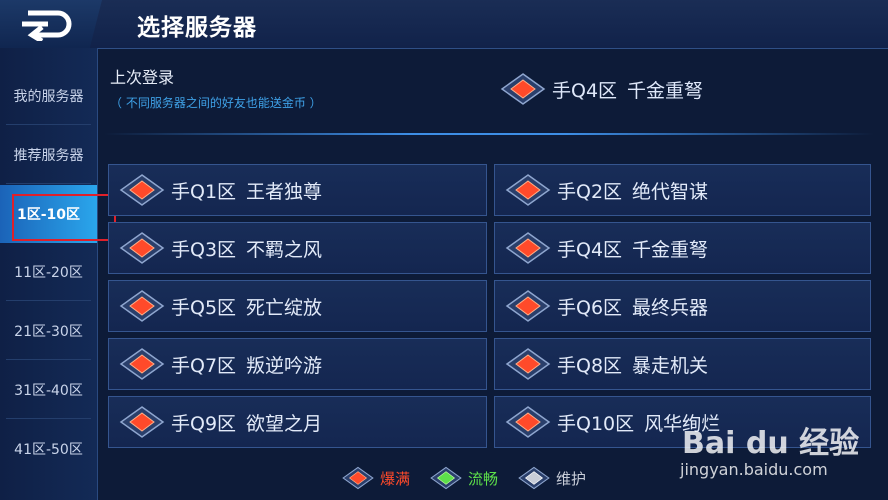  What do you see at coordinates (284, 191) in the screenshot?
I see `server-name: 王者独尊` at bounding box center [284, 191].